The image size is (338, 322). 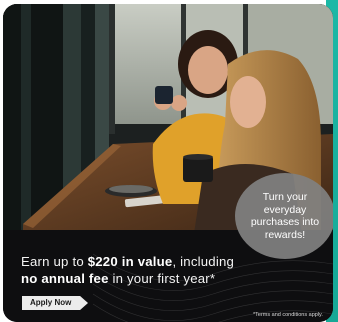 I want to click on headline-part-3: in your first year*, so click(x=162, y=278).